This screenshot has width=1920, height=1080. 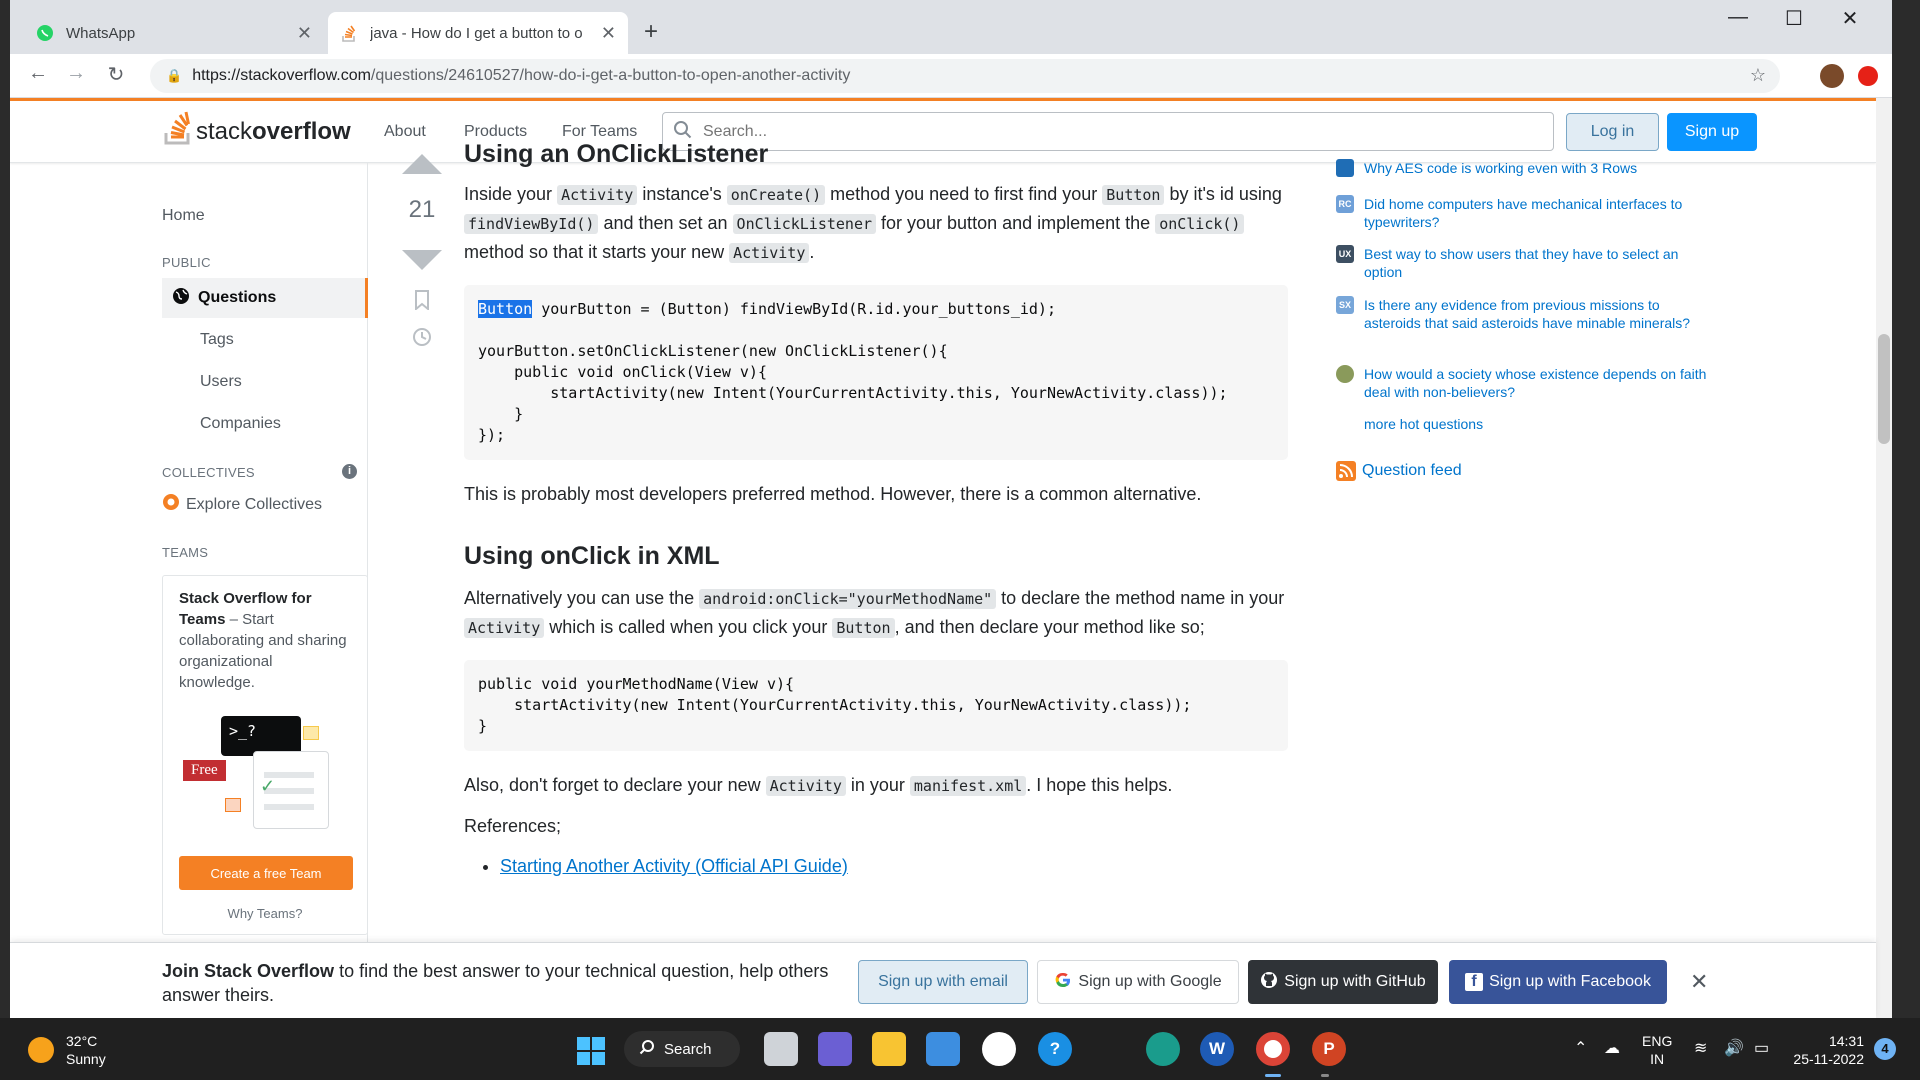 I want to click on github-icon, so click(x=1269, y=982).